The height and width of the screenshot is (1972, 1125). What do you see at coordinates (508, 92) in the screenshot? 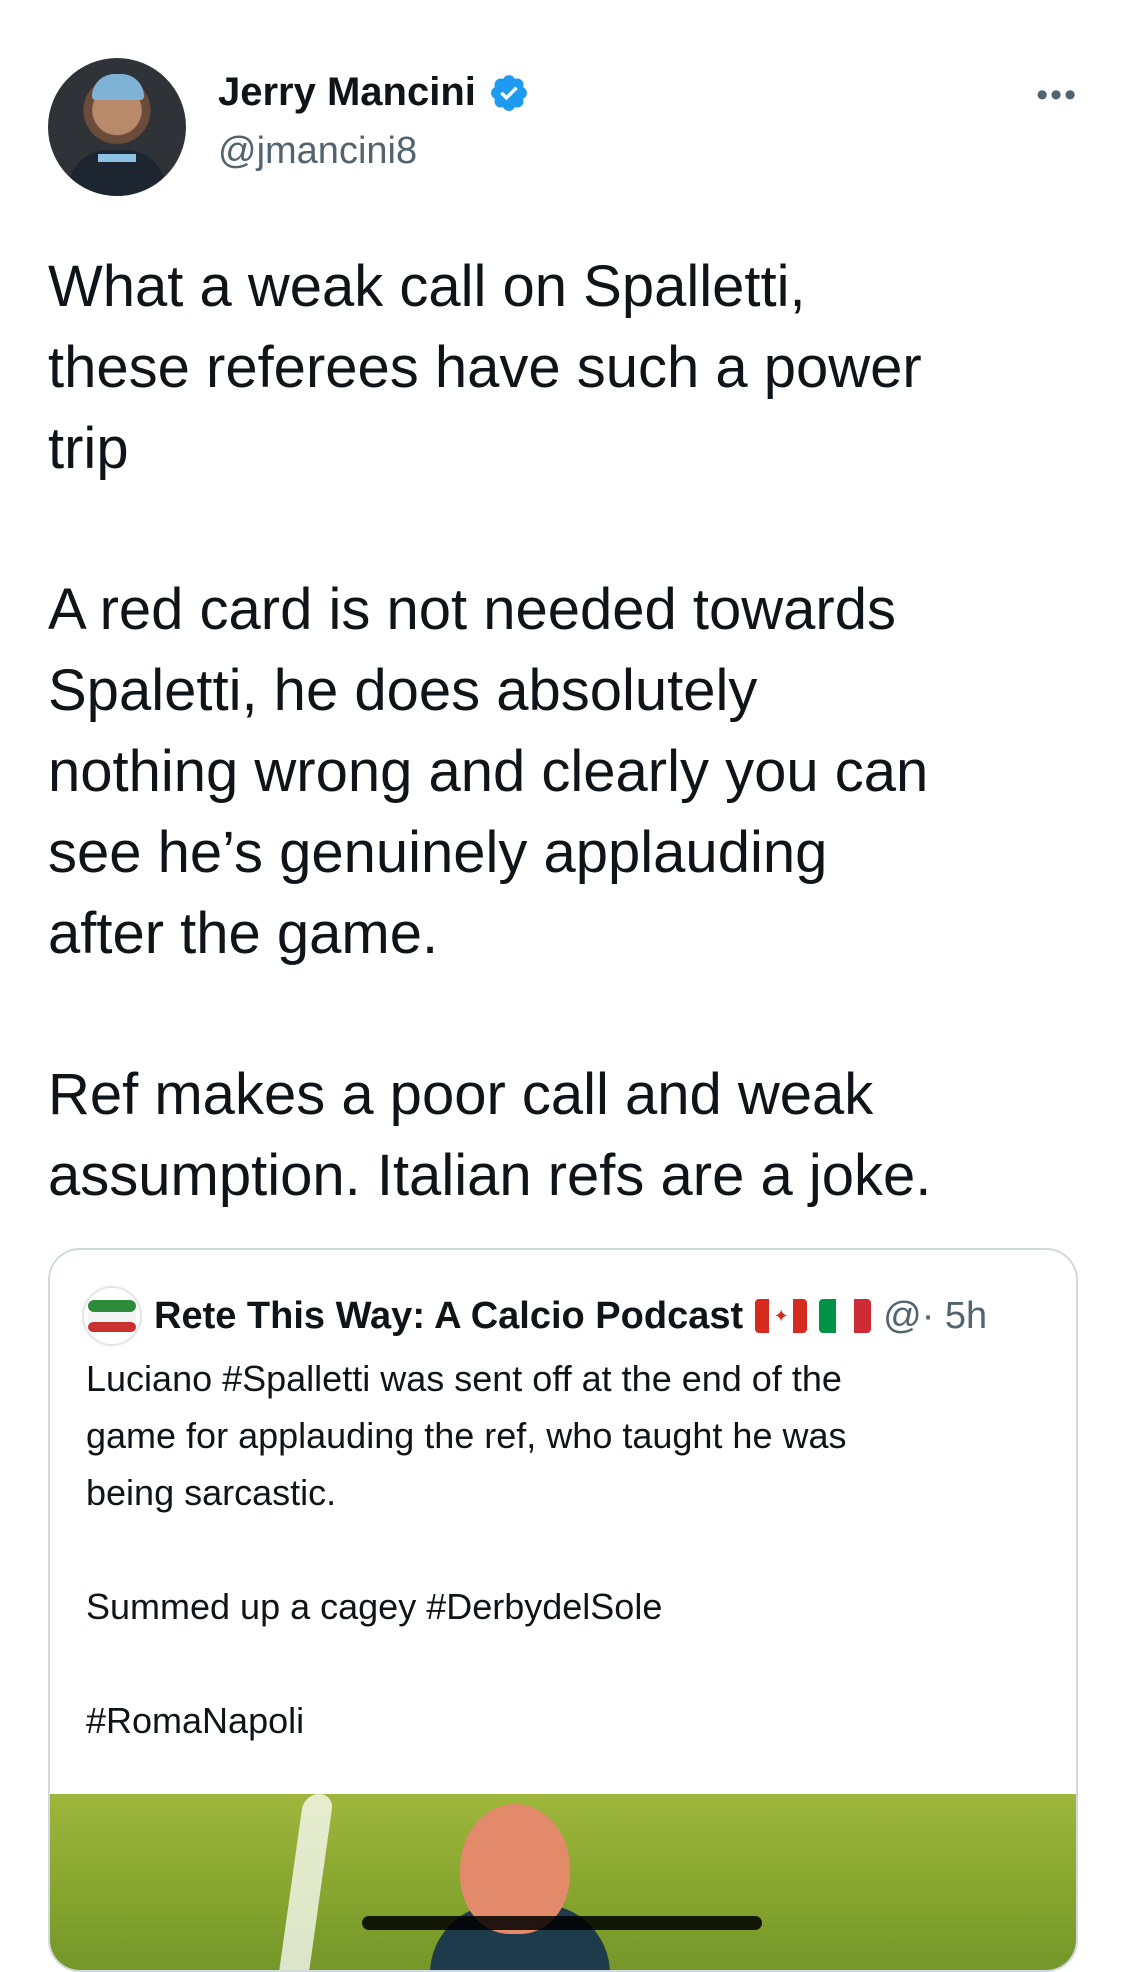
I see `verified-badge-icon` at bounding box center [508, 92].